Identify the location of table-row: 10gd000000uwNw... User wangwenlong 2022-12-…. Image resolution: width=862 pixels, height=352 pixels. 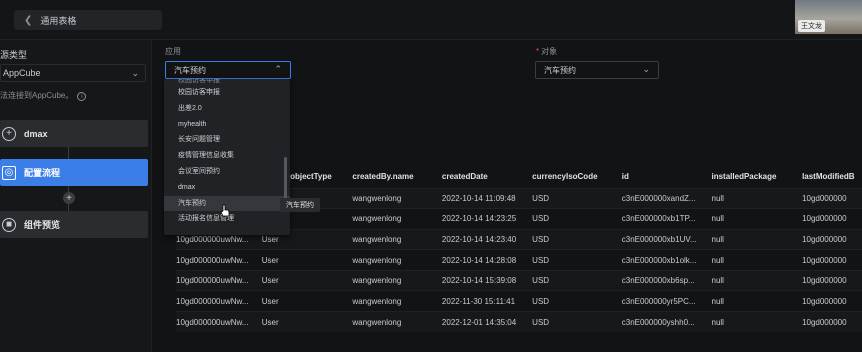
(519, 322).